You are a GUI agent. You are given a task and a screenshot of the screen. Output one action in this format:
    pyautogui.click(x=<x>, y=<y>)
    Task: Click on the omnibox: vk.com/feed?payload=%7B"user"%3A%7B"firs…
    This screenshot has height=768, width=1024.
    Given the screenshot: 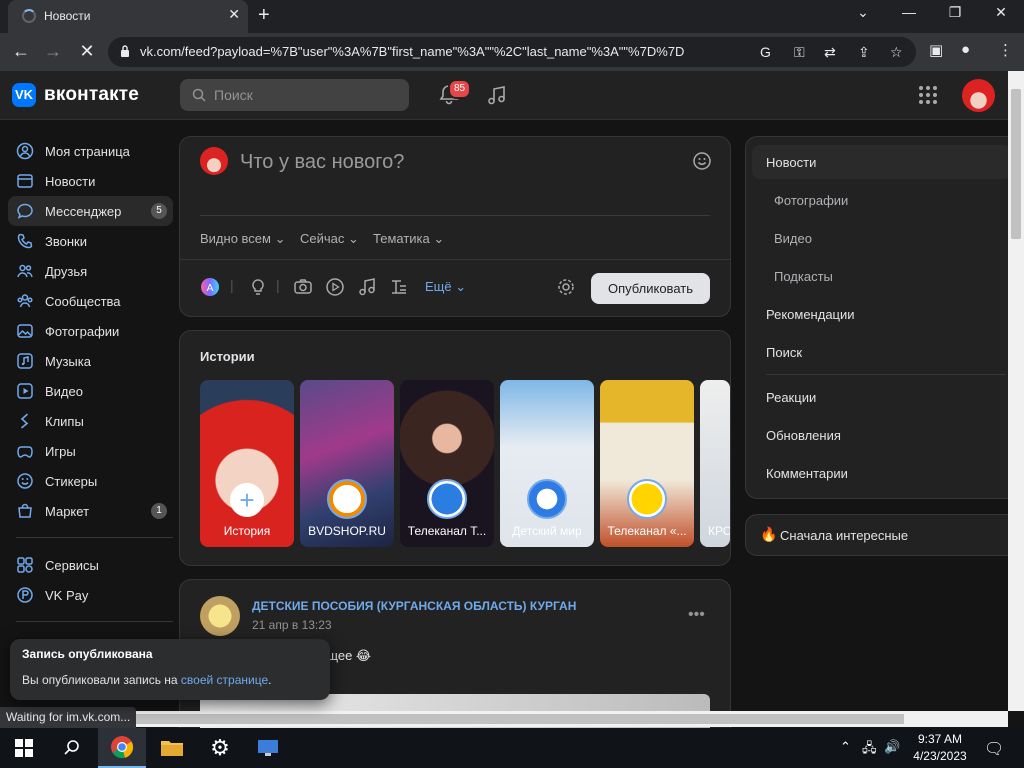 What is the action you would take?
    pyautogui.click(x=512, y=52)
    